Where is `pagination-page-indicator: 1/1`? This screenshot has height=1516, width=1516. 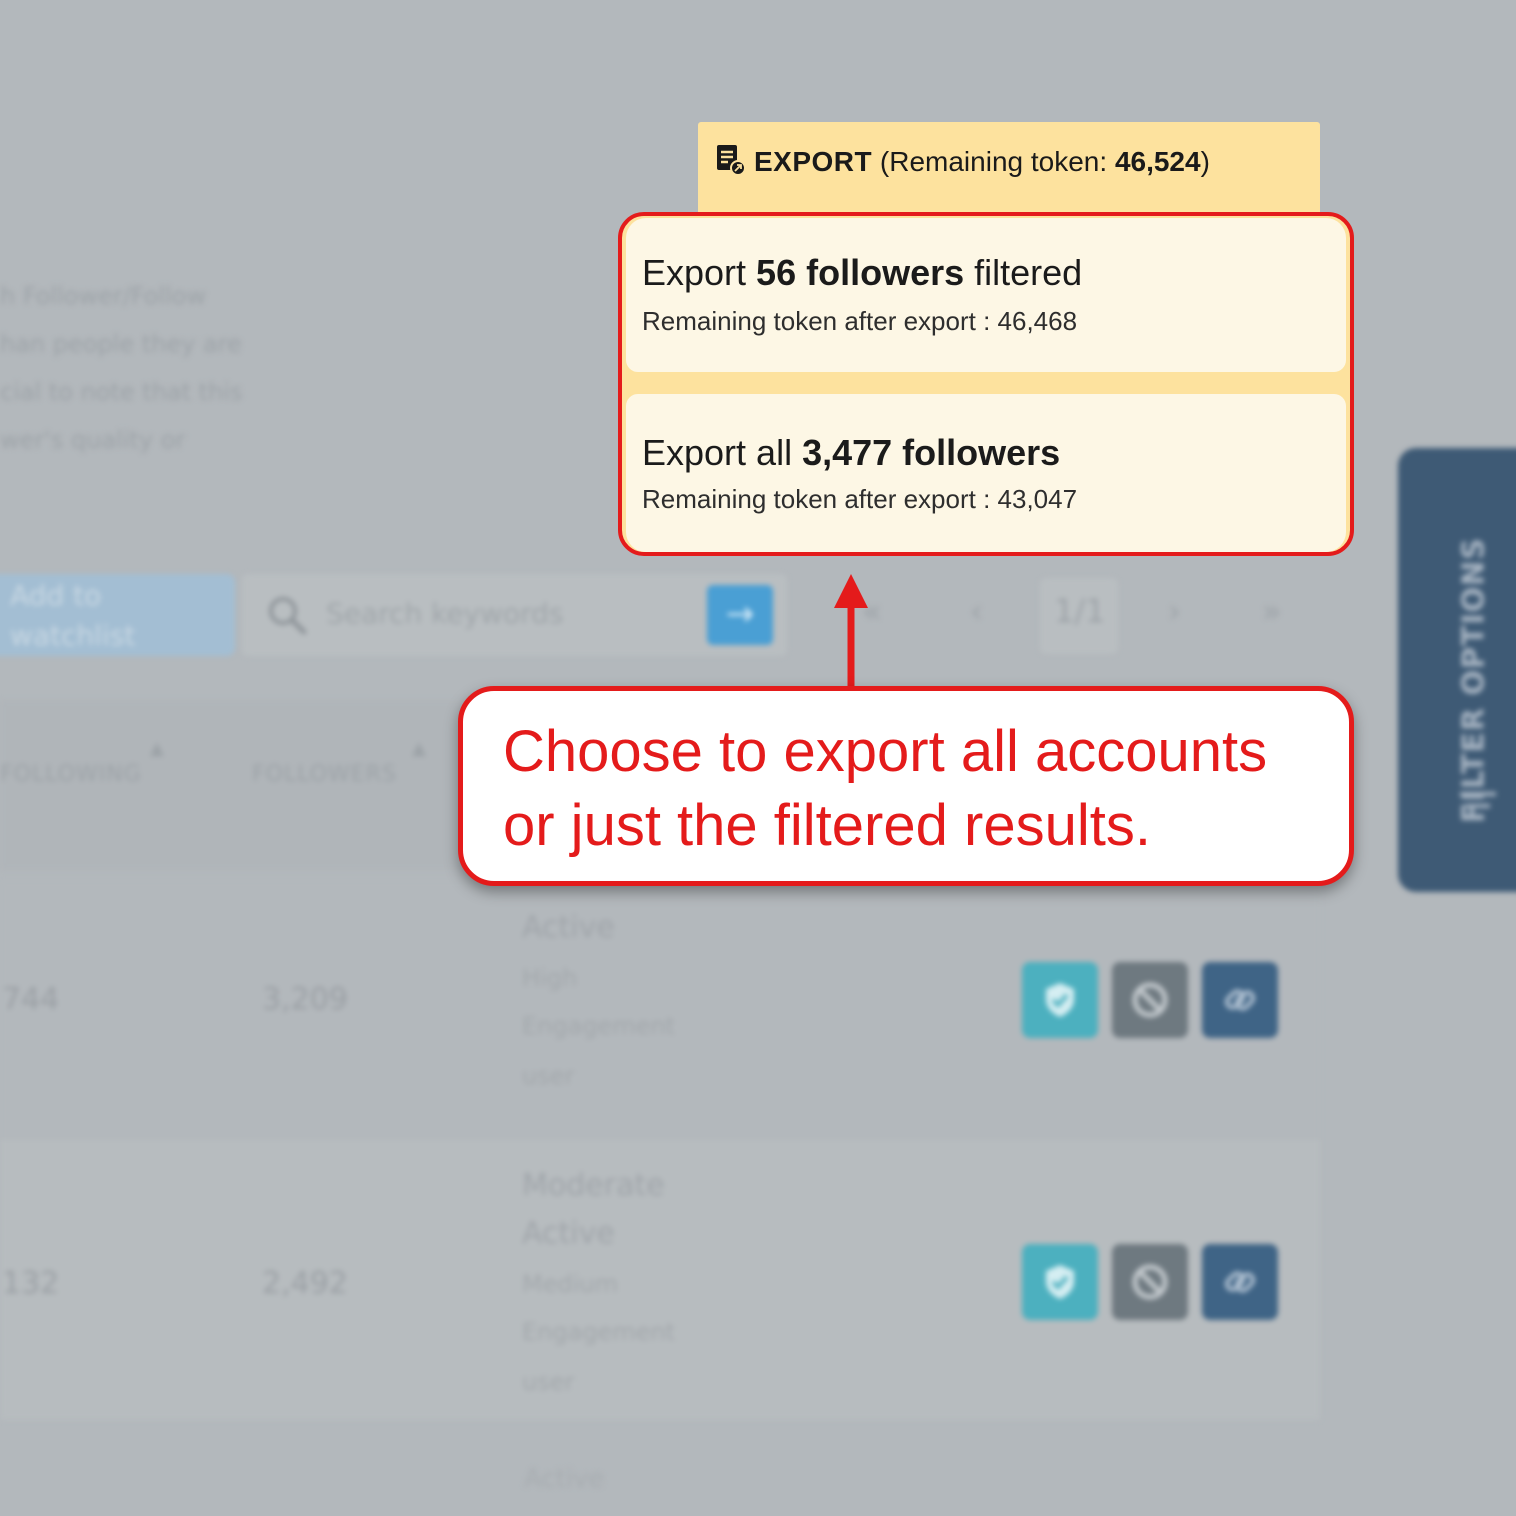
pagination-page-indicator: 1/1 is located at coordinates (1080, 611).